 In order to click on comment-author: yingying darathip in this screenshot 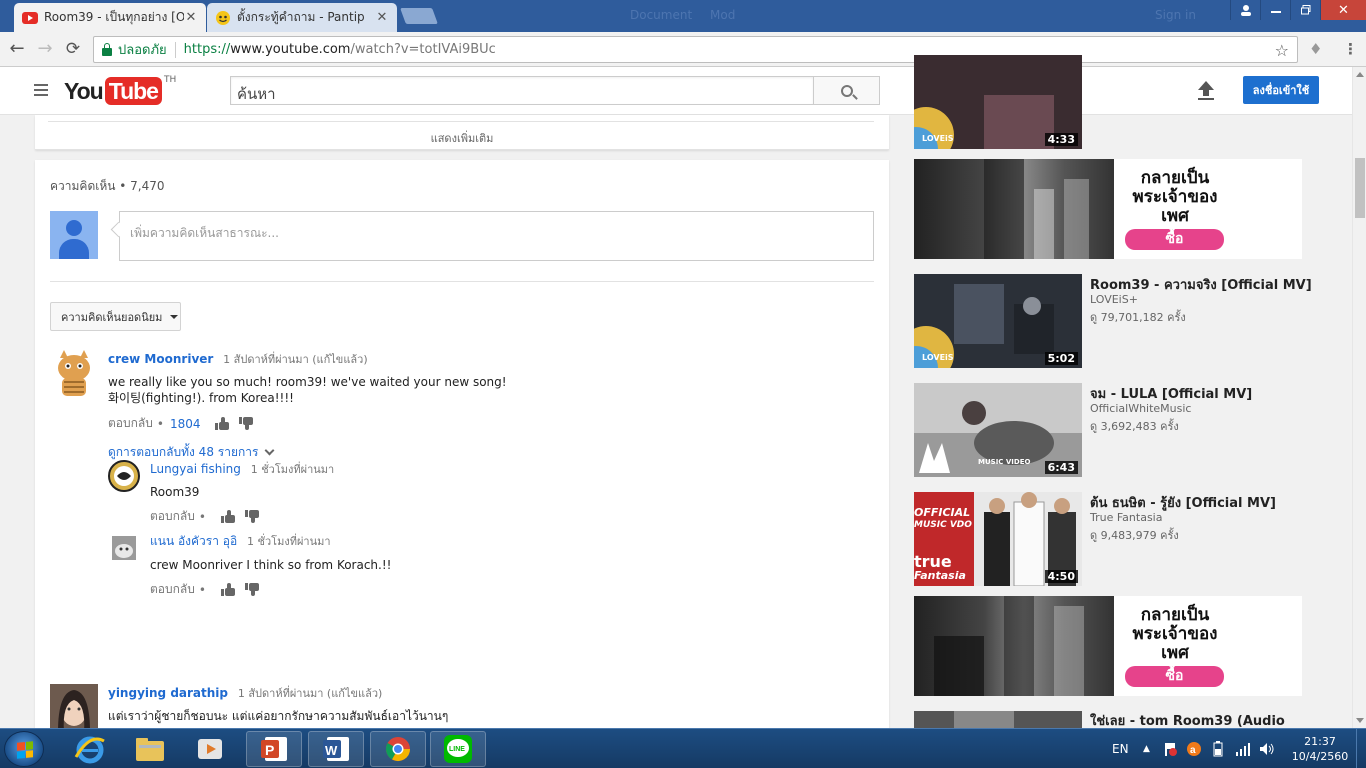, I will do `click(168, 693)`.